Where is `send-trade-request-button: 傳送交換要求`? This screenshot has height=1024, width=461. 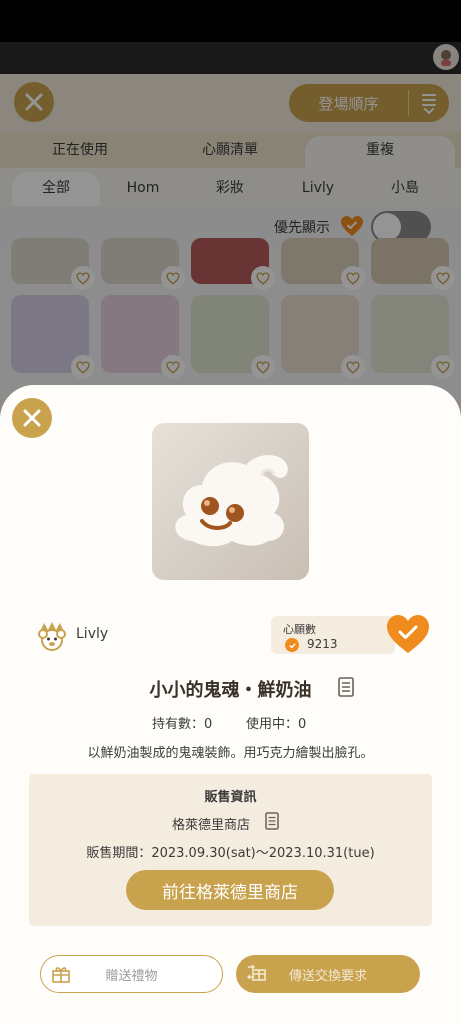 send-trade-request-button: 傳送交換要求 is located at coordinates (328, 974).